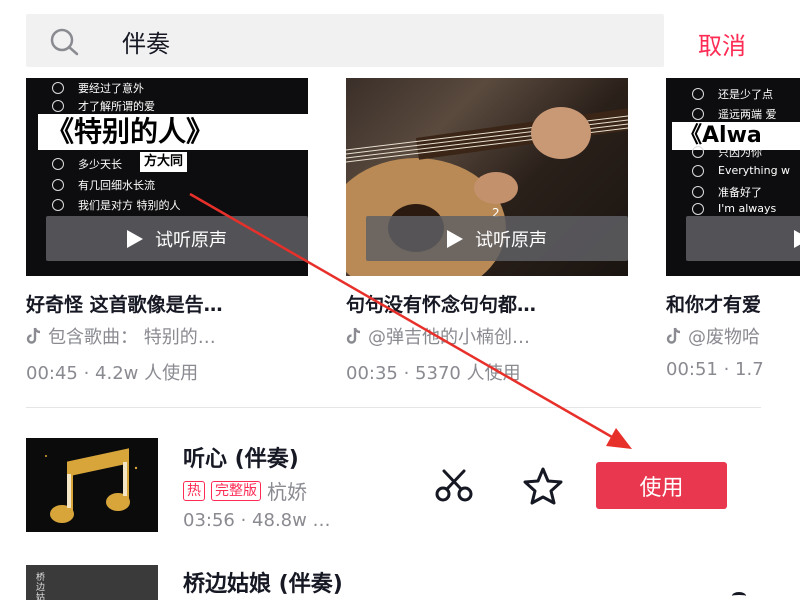 The height and width of the screenshot is (600, 800). Describe the element at coordinates (727, 192) in the screenshot. I see `lyric-line: 准备好了` at that location.